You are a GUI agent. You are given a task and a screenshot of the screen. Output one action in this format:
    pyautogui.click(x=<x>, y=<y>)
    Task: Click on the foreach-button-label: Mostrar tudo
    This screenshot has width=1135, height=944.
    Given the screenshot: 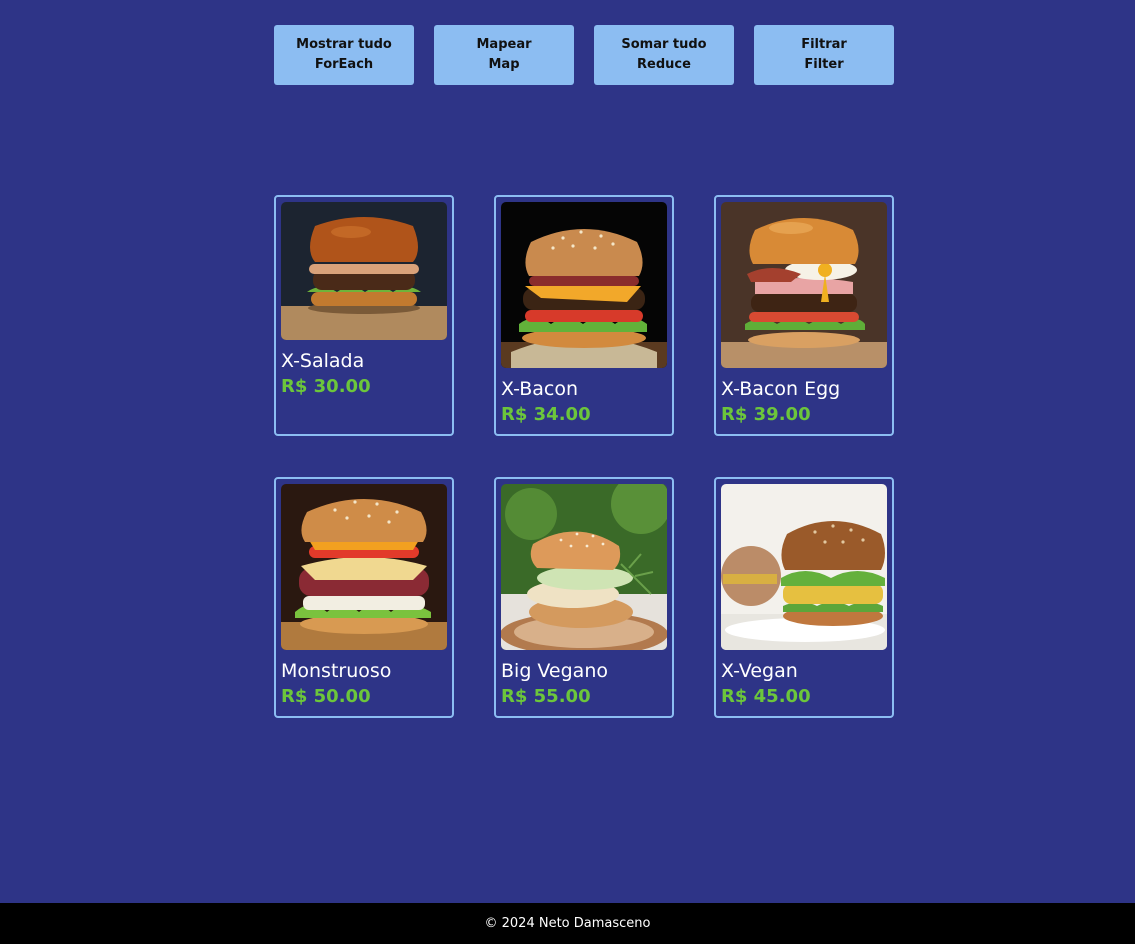 What is the action you would take?
    pyautogui.click(x=344, y=44)
    